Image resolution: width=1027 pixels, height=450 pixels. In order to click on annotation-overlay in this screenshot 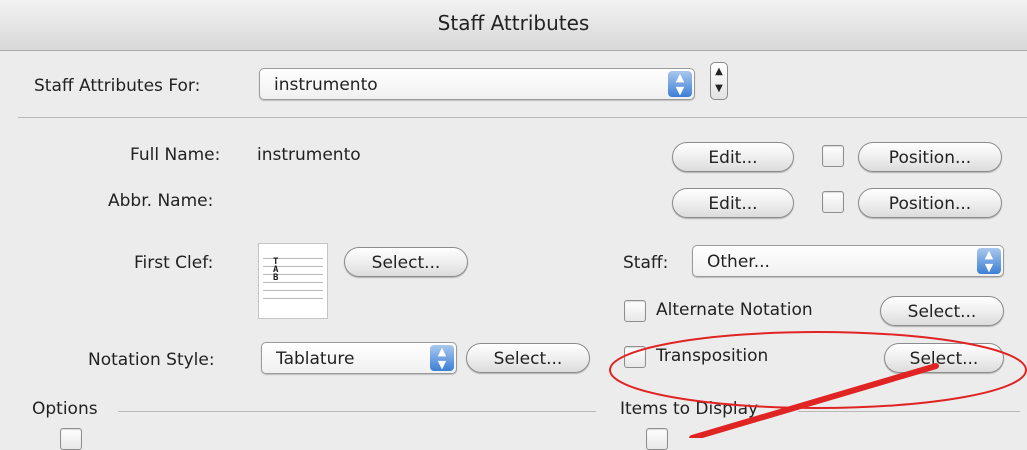, I will do `click(818, 384)`.